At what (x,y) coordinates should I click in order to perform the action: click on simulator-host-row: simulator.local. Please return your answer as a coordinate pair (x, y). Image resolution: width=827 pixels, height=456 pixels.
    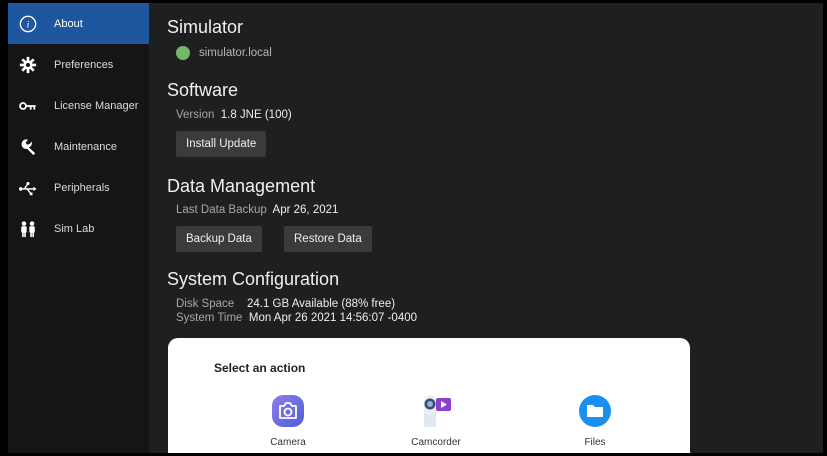
    Looking at the image, I should click on (224, 53).